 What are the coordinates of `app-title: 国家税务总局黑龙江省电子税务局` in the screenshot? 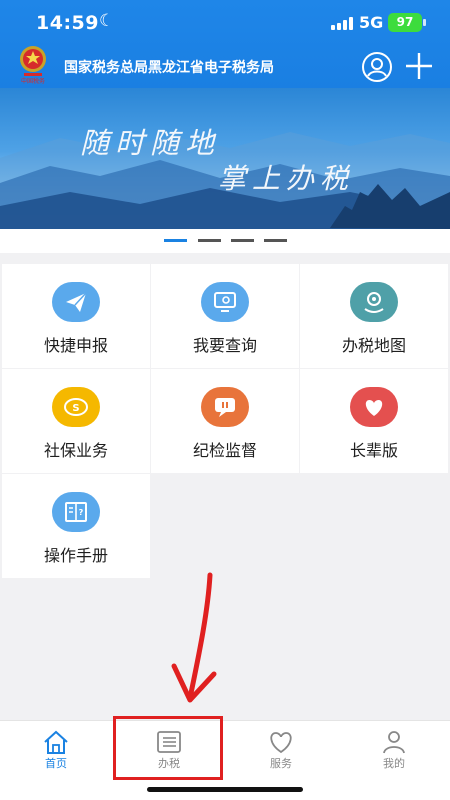 It's located at (169, 68).